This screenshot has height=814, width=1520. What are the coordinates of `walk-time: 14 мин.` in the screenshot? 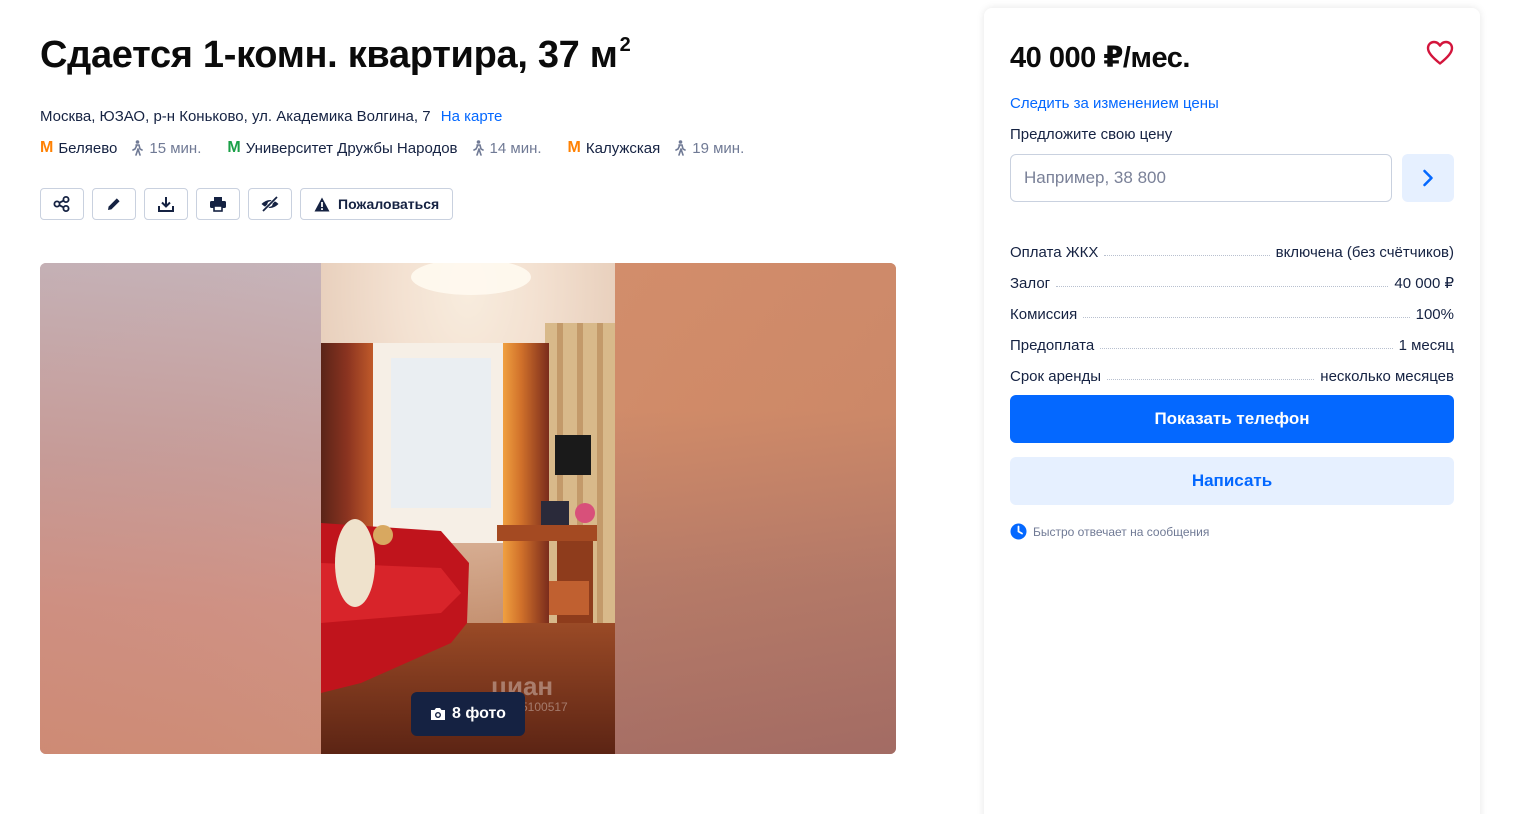 It's located at (507, 148).